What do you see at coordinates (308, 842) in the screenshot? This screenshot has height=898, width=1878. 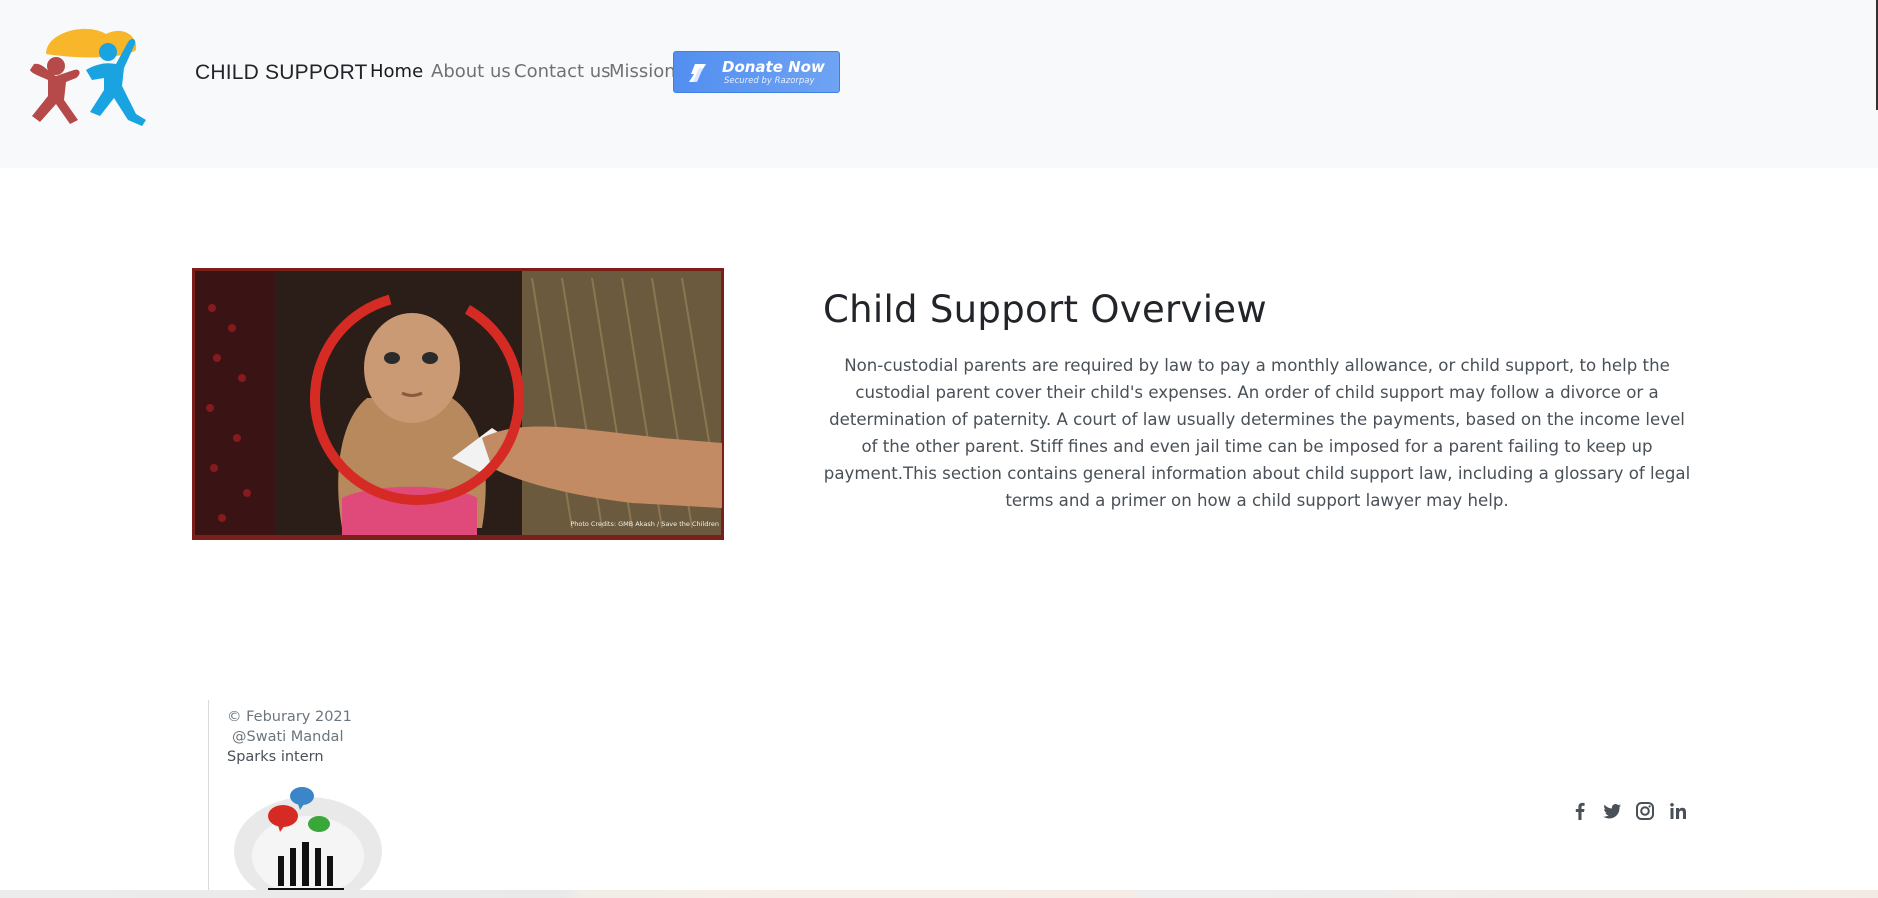 I see `raised-hands-speech-bubbles-logo` at bounding box center [308, 842].